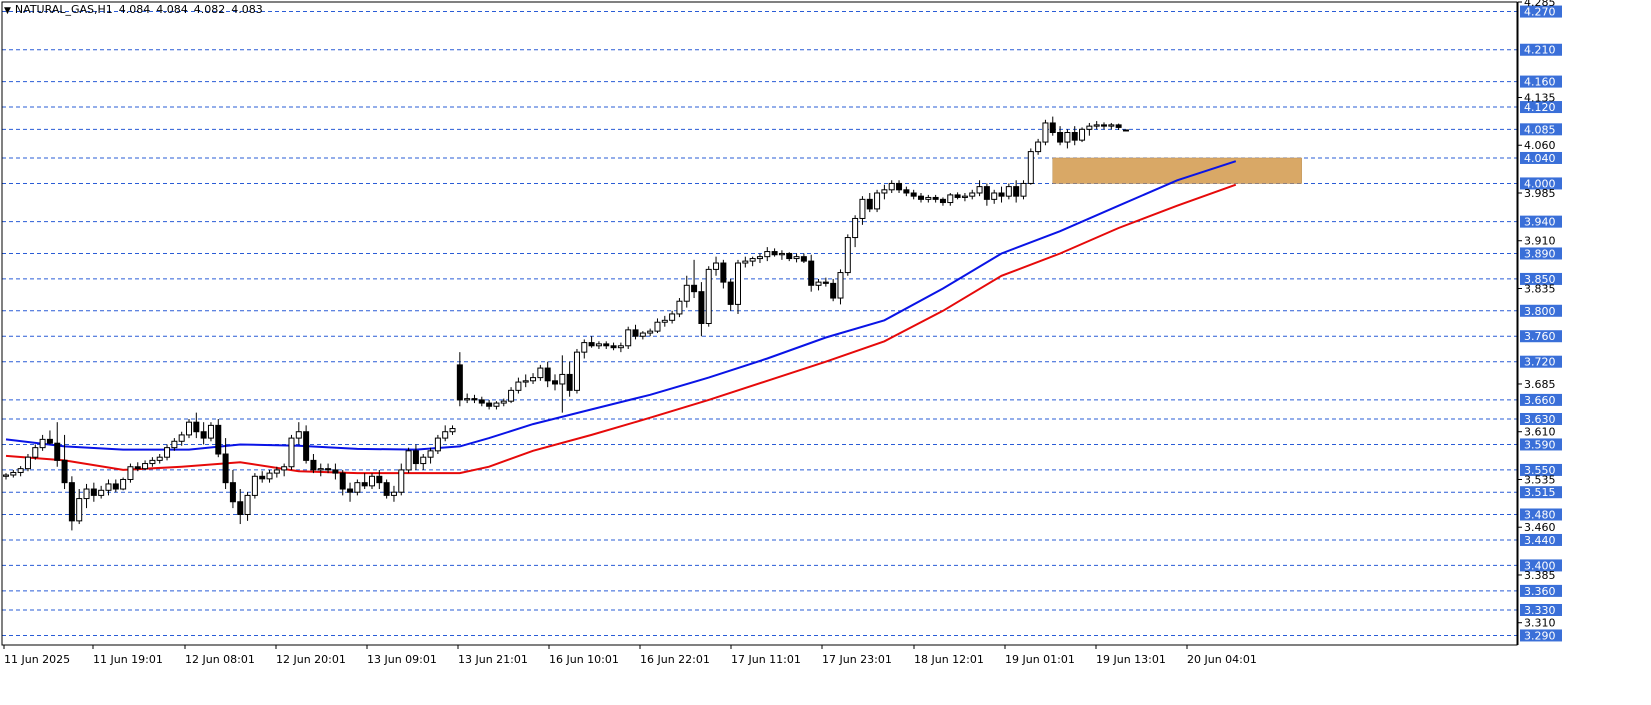  I want to click on x-tick-label: 17 Jun 11:01, so click(766, 659).